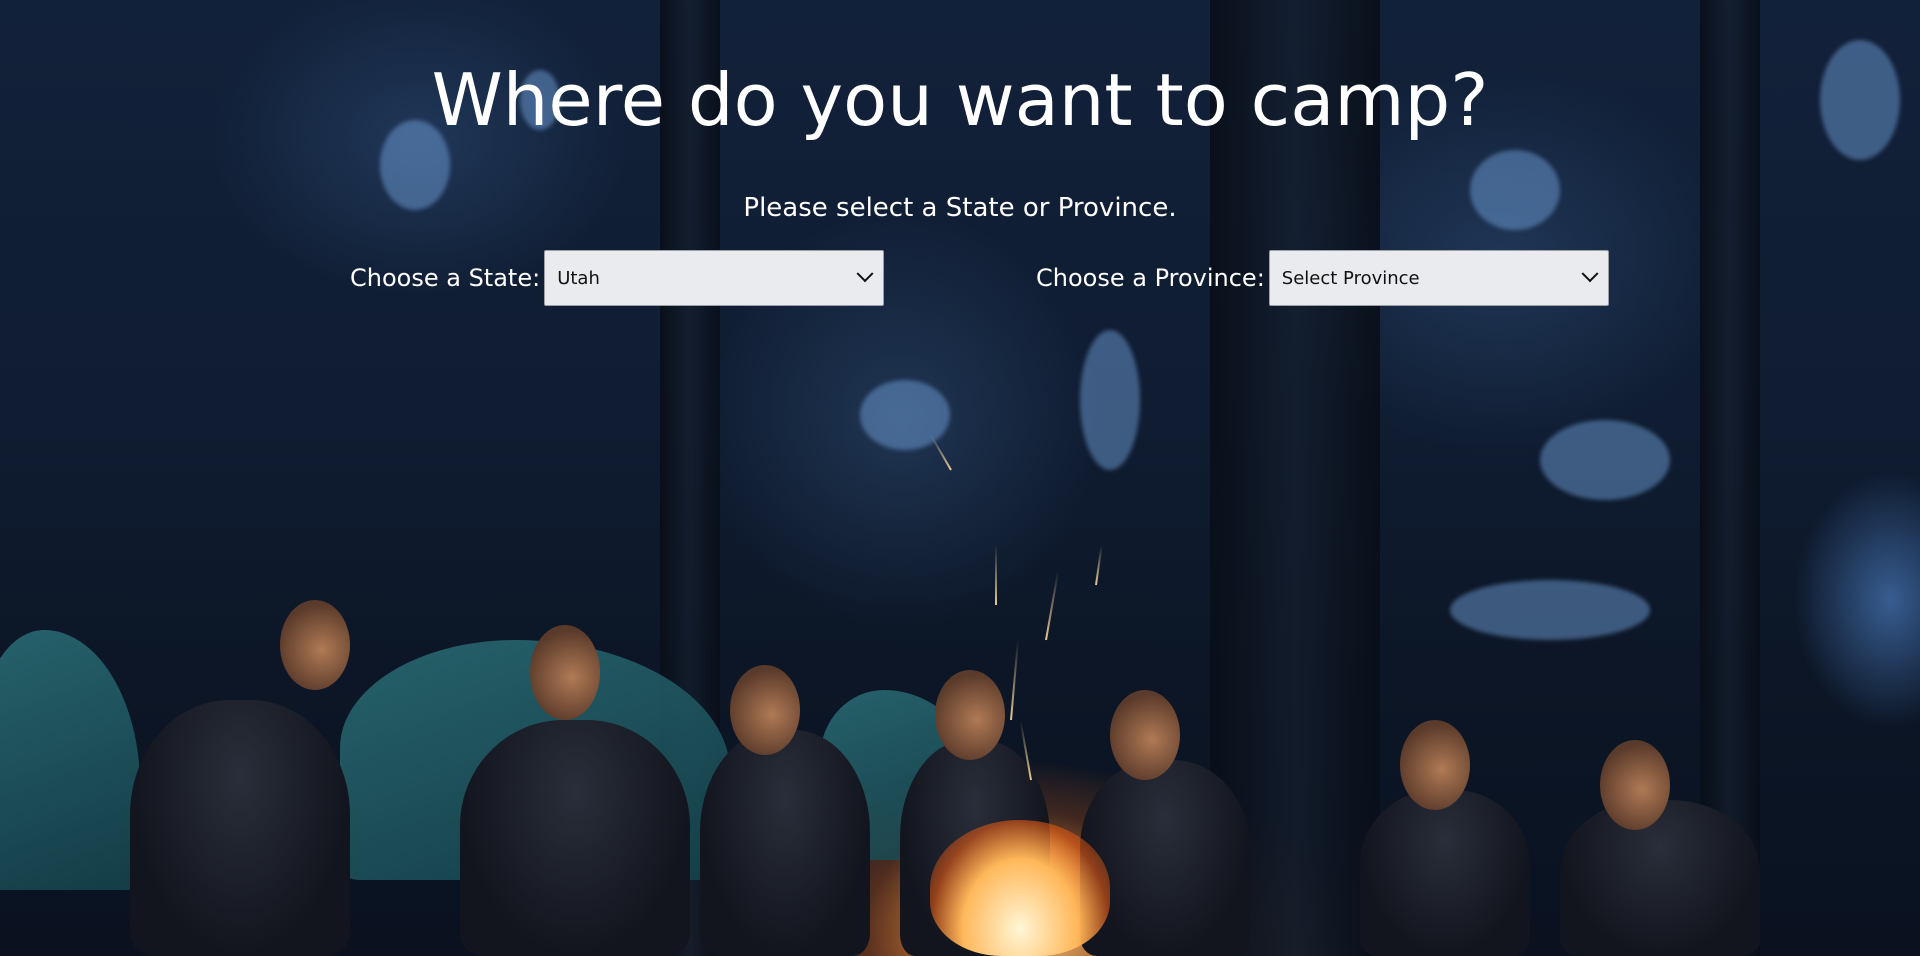 Image resolution: width=1920 pixels, height=956 pixels. What do you see at coordinates (1350, 278) in the screenshot?
I see `province-select-value: Select Province` at bounding box center [1350, 278].